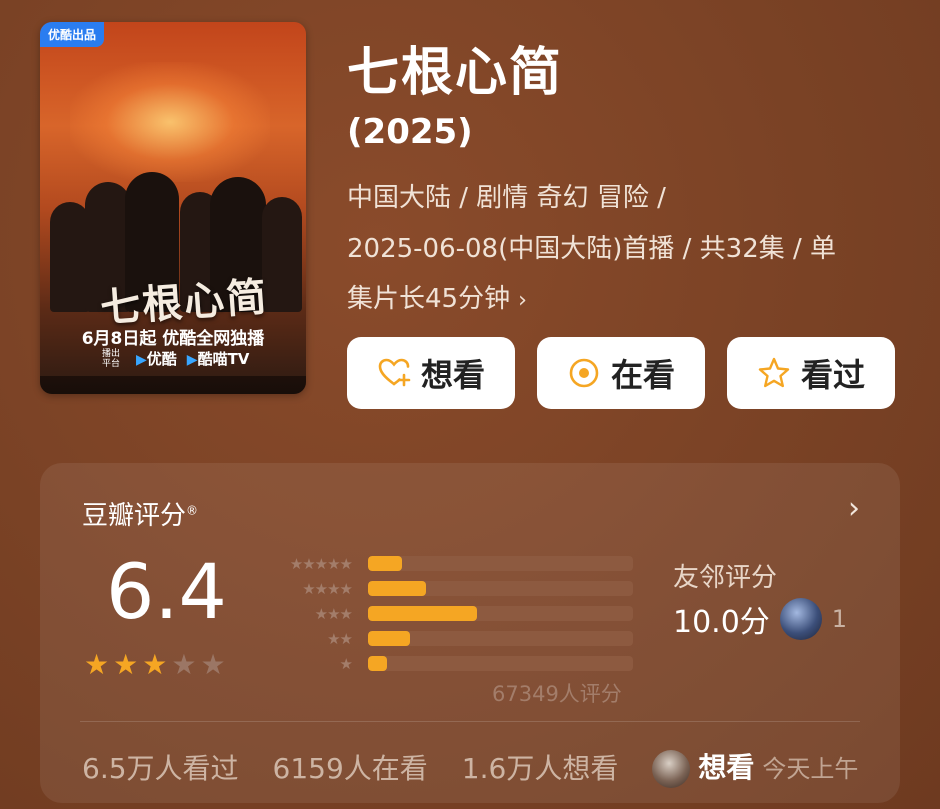 The image size is (940, 809). I want to click on poster-platform-prefix: 播出平台, so click(111, 358).